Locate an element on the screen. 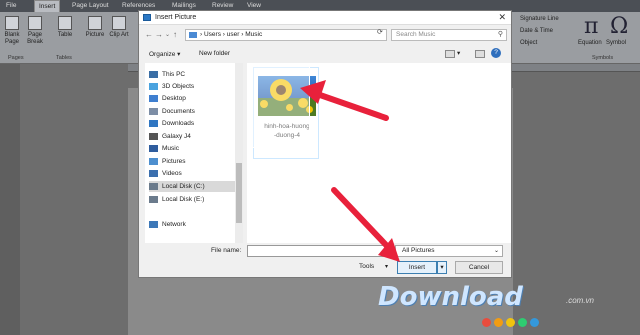 Image resolution: width=640 pixels, height=335 pixels. tab-mailings: Mailings is located at coordinates (184, 5).